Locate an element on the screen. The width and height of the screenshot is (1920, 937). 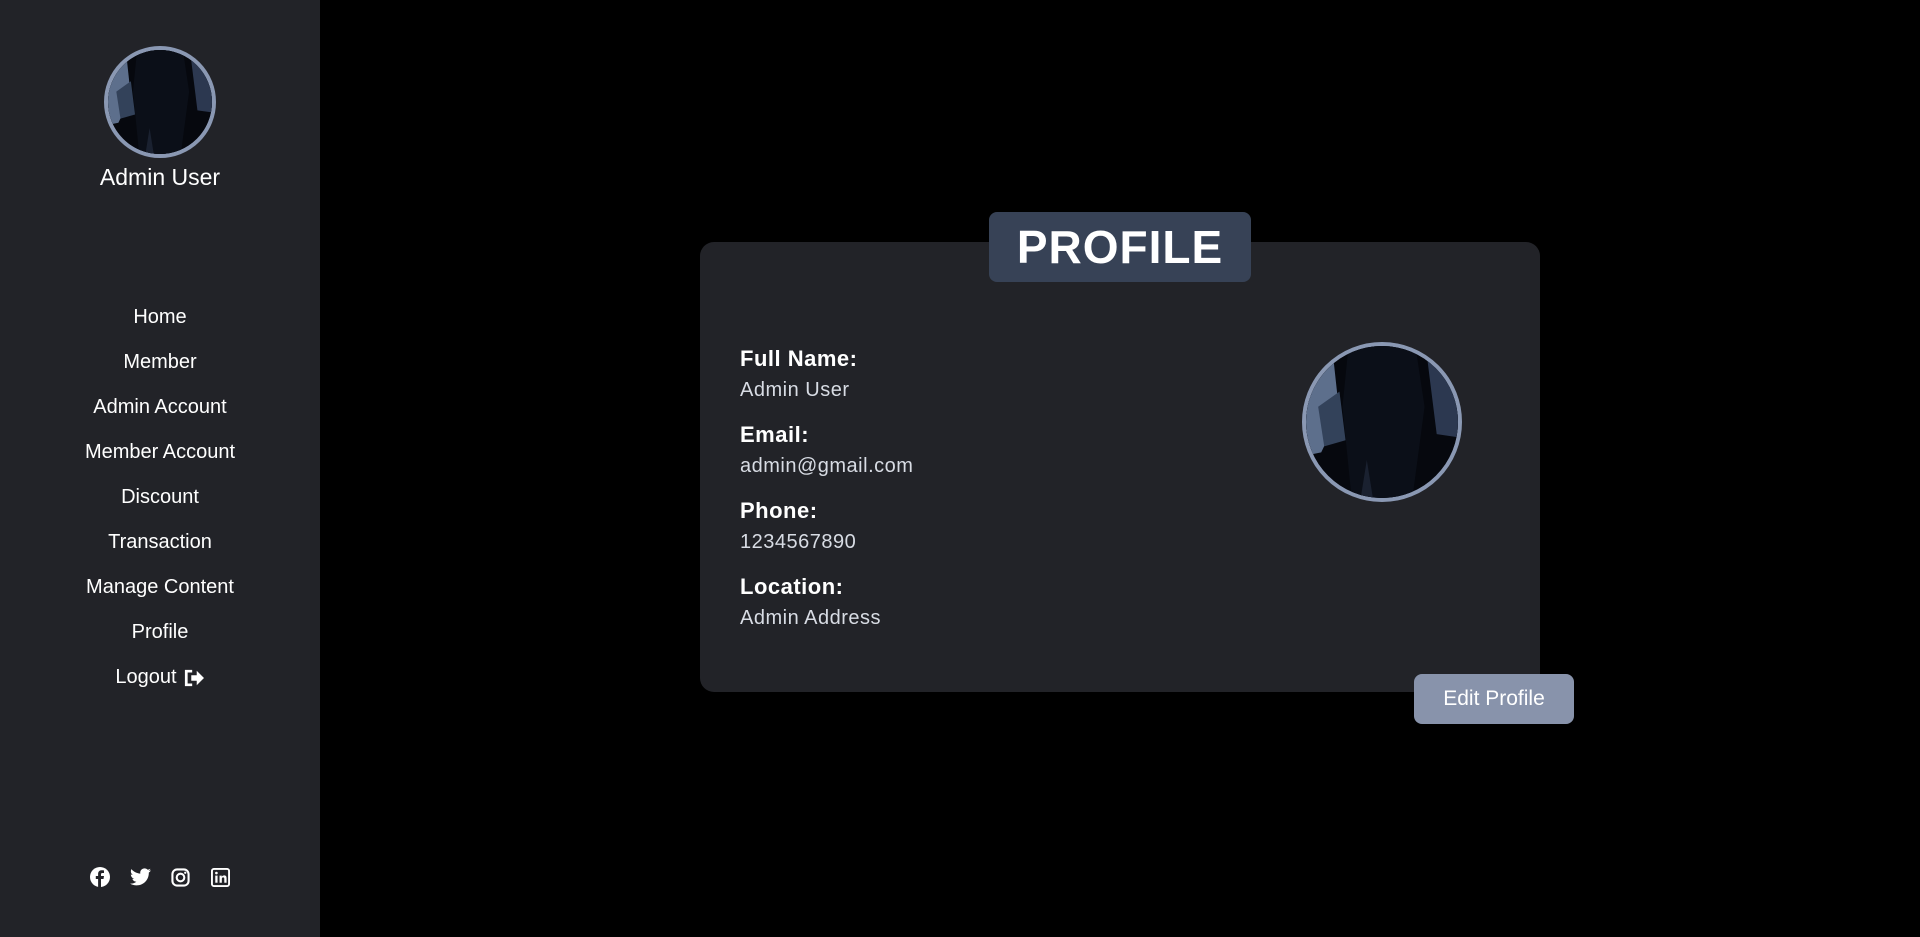
sidebar-item-label: Member Account is located at coordinates (160, 452).